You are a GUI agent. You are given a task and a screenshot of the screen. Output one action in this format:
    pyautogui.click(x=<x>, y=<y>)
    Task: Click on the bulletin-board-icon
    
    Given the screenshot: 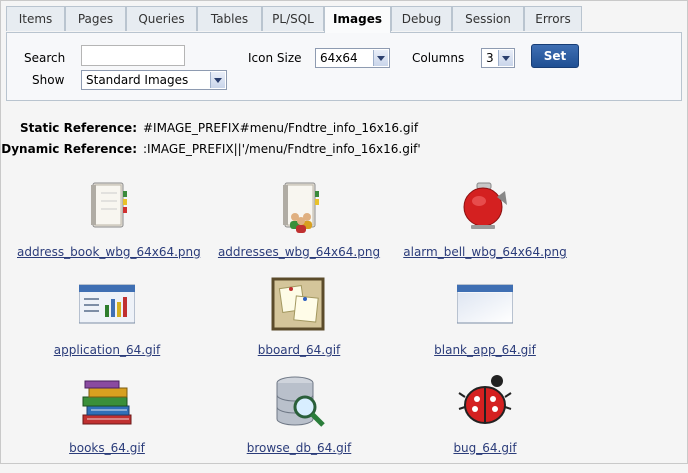 What is the action you would take?
    pyautogui.click(x=299, y=305)
    